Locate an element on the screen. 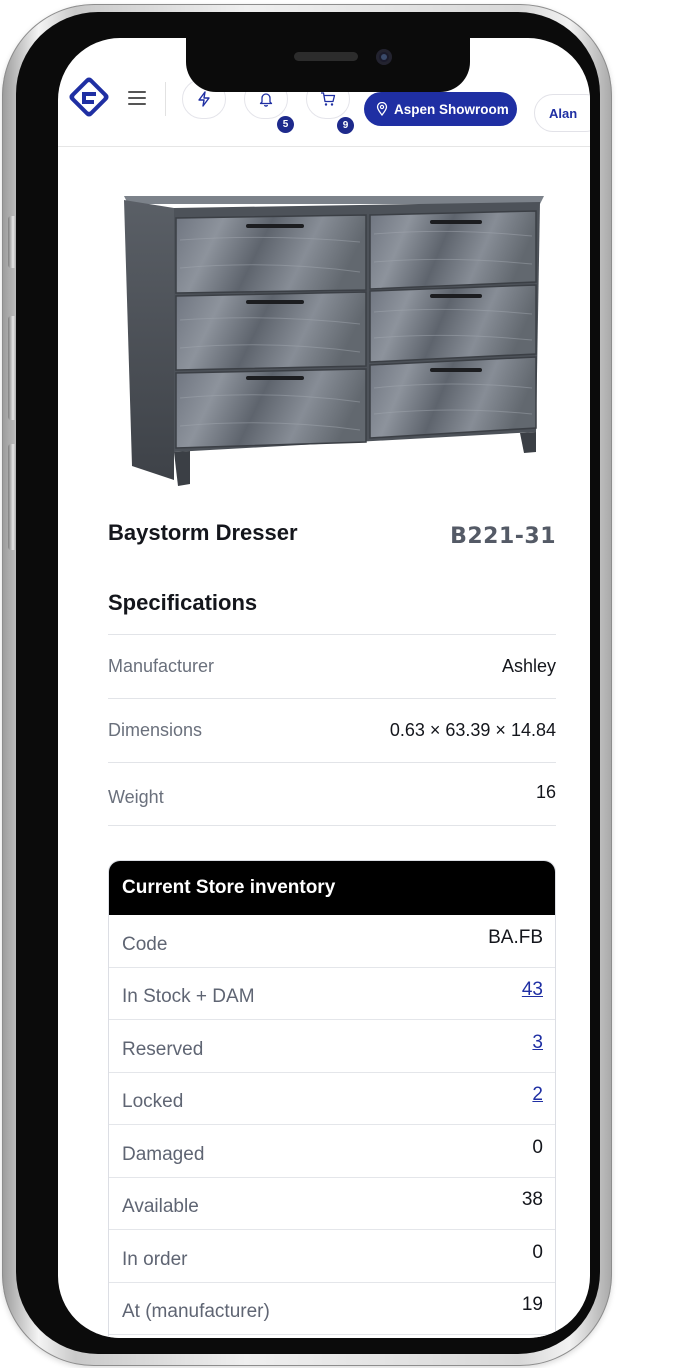  cart-badge: 9 is located at coordinates (345, 125).